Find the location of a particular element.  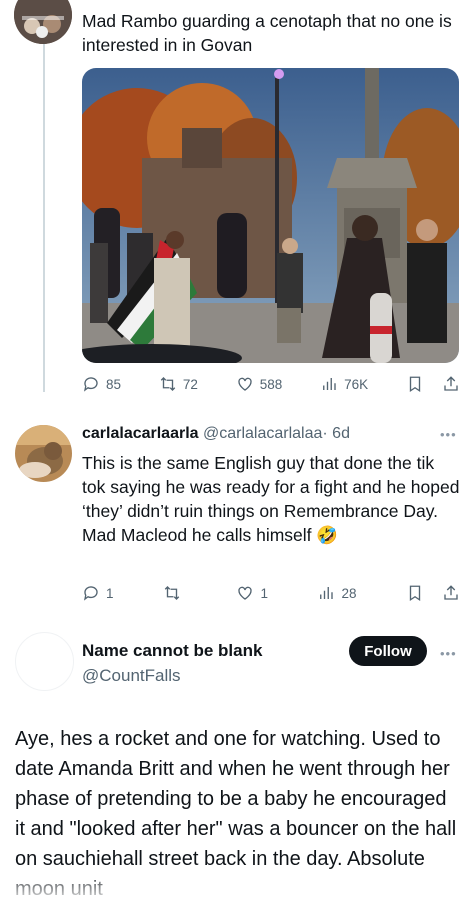

retweet-button is located at coordinates (175, 593).